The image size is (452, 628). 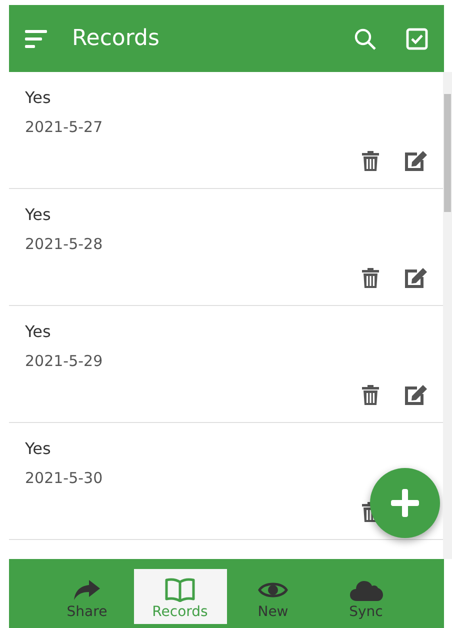 What do you see at coordinates (447, 315) in the screenshot?
I see `scrollbar` at bounding box center [447, 315].